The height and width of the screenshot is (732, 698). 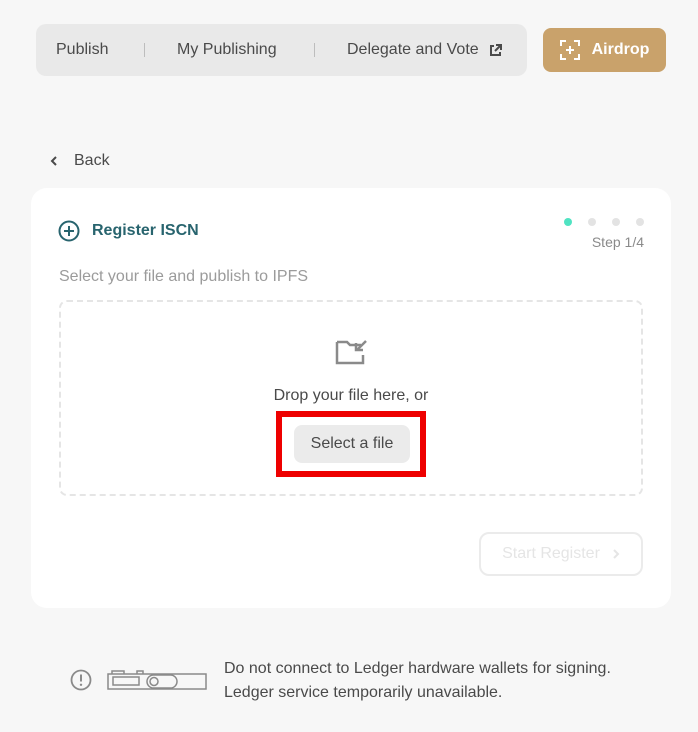 What do you see at coordinates (54, 161) in the screenshot?
I see `chevron-left-icon` at bounding box center [54, 161].